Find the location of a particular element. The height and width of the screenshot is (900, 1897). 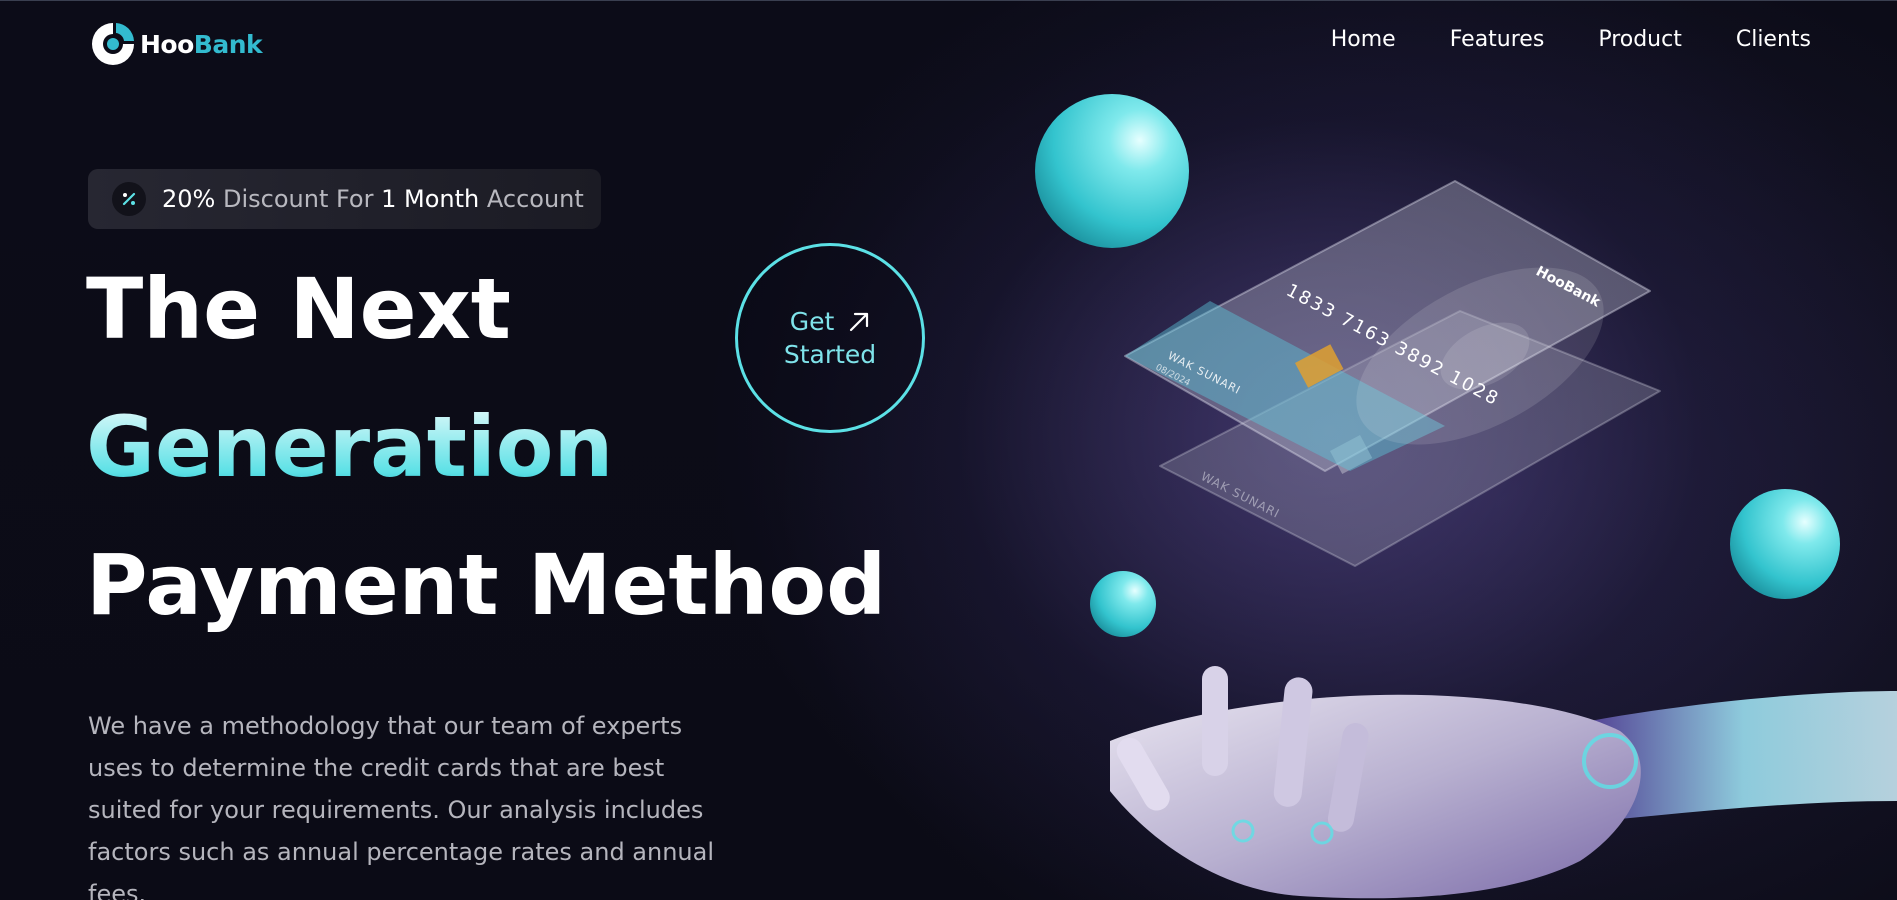

card-brand: HooBank is located at coordinates (1568, 286).